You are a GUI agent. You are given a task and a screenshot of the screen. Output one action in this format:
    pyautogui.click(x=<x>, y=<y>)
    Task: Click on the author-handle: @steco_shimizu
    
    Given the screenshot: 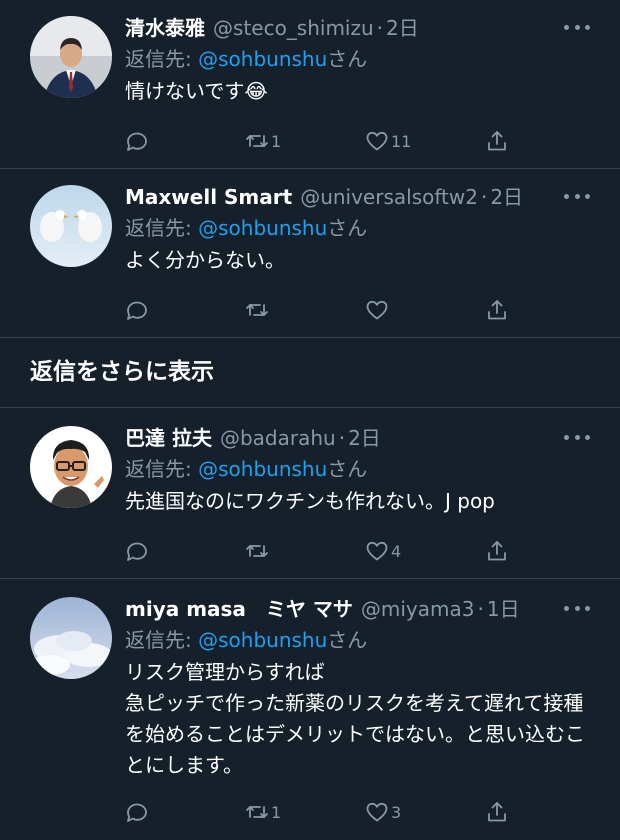 What is the action you would take?
    pyautogui.click(x=293, y=28)
    